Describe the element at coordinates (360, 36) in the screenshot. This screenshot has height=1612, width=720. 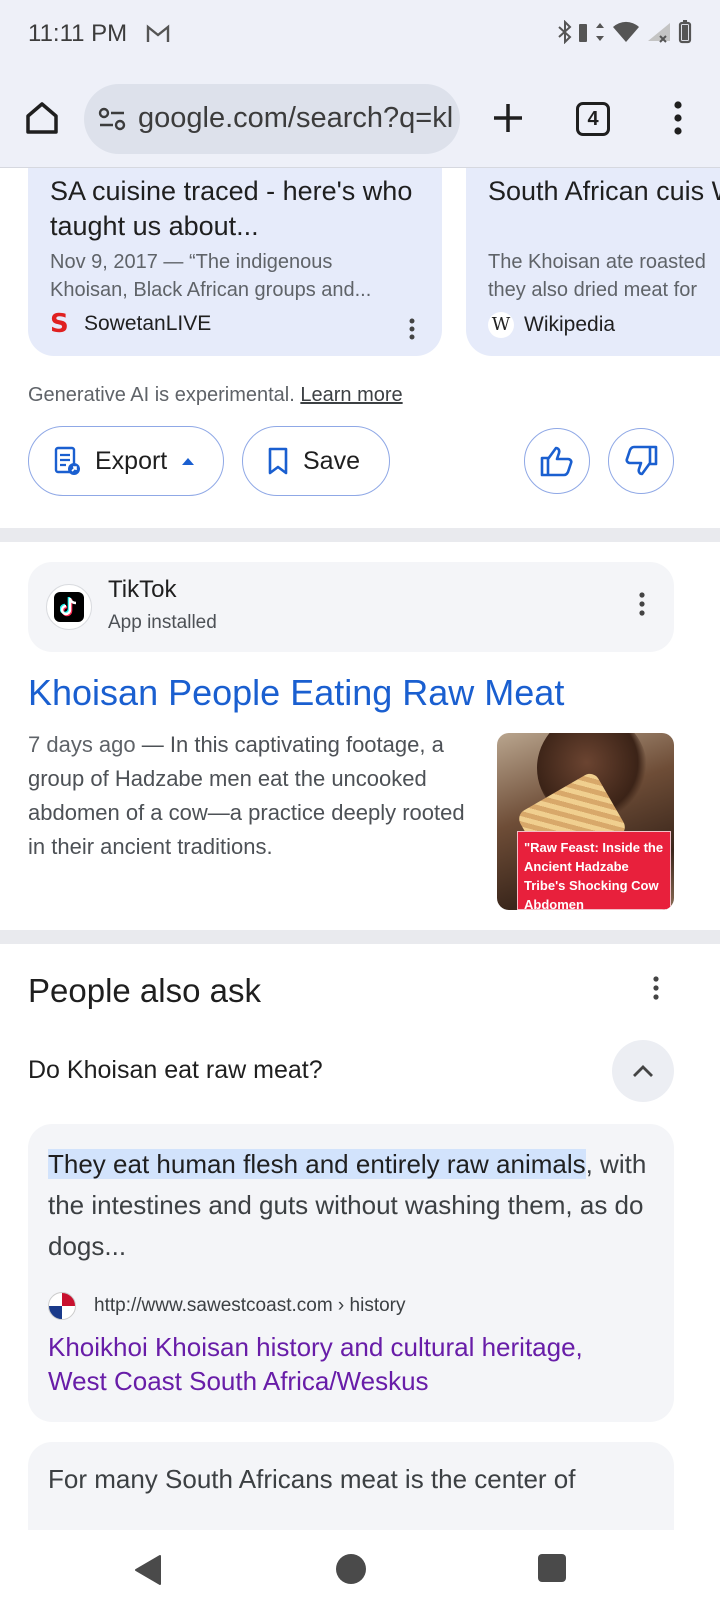
I see `status-bar: 11:11 PM` at that location.